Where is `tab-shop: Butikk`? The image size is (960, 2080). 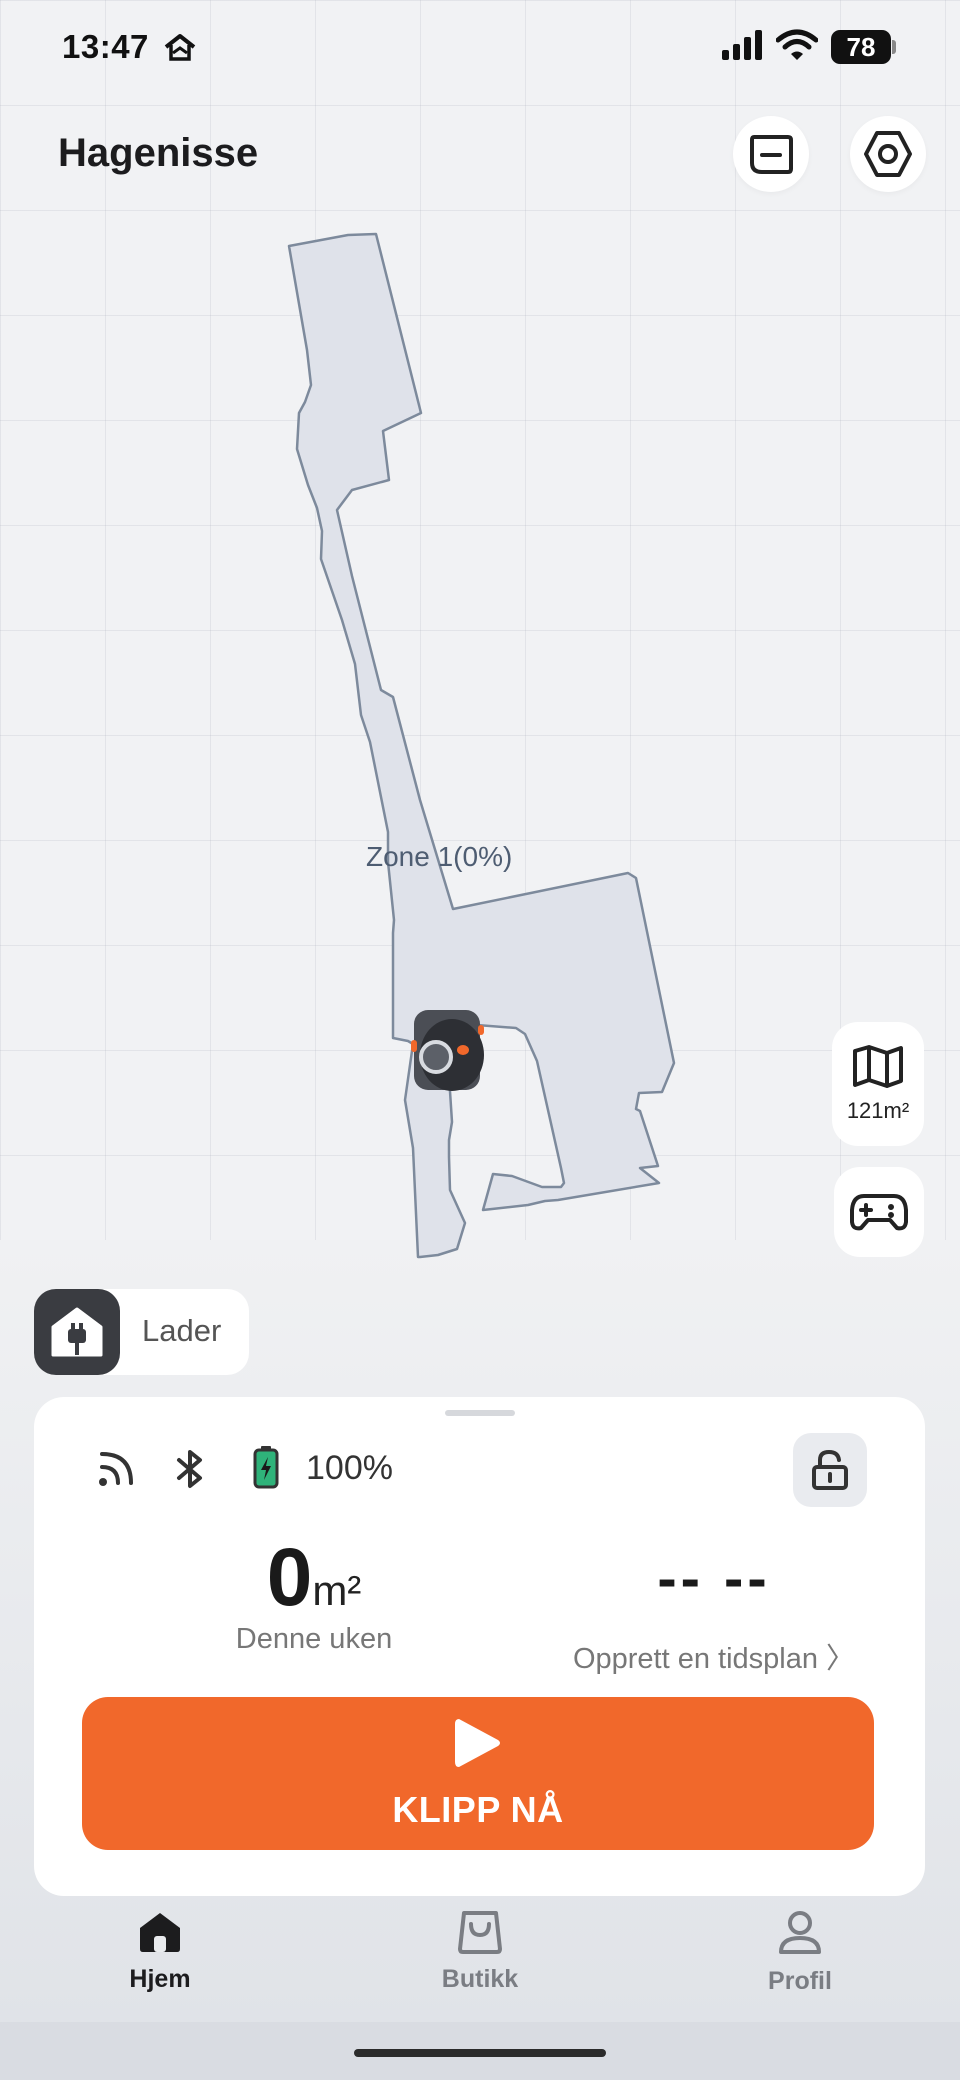
tab-shop: Butikk is located at coordinates (480, 1952).